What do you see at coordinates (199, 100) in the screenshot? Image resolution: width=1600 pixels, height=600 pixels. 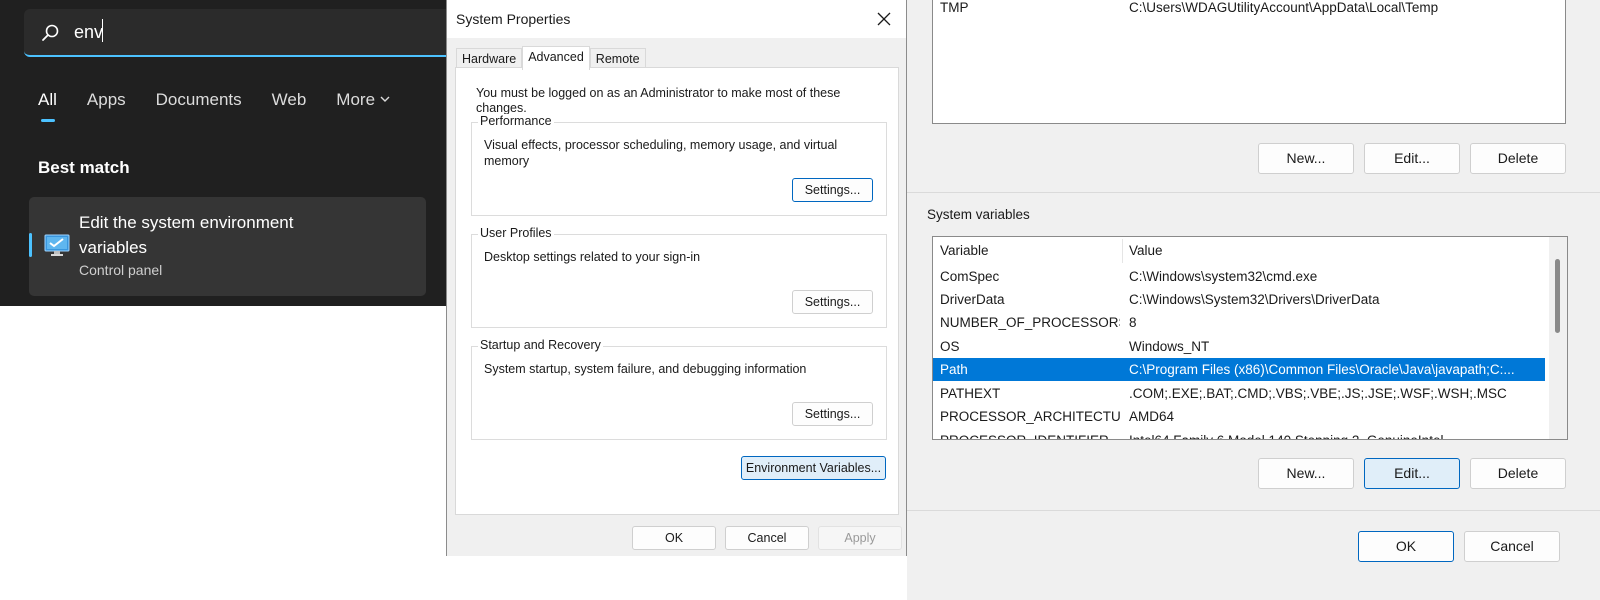 I see `tab-documents: Documents` at bounding box center [199, 100].